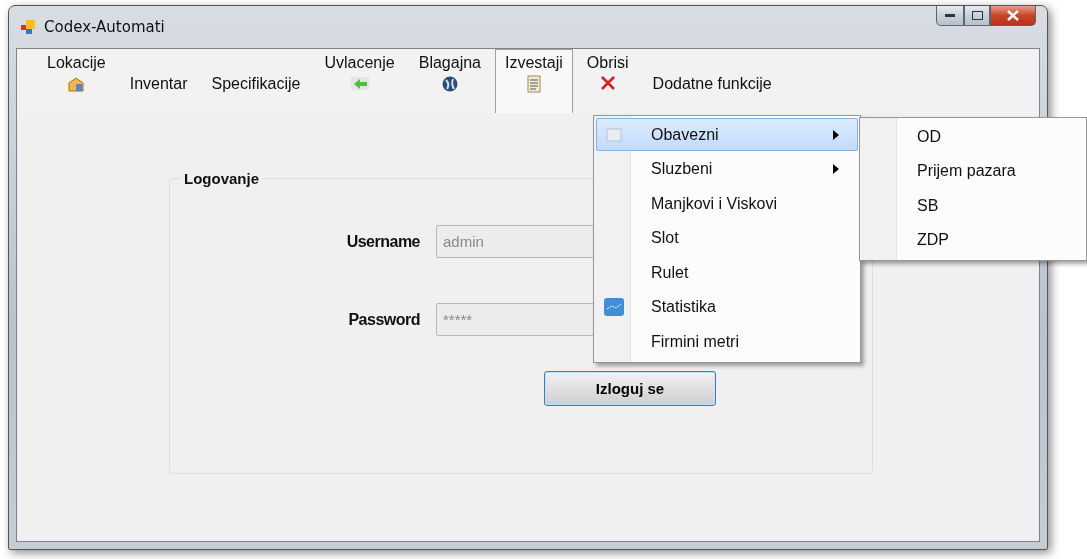 The width and height of the screenshot is (1087, 559). I want to click on menu-item: Lokacije, so click(76, 81).